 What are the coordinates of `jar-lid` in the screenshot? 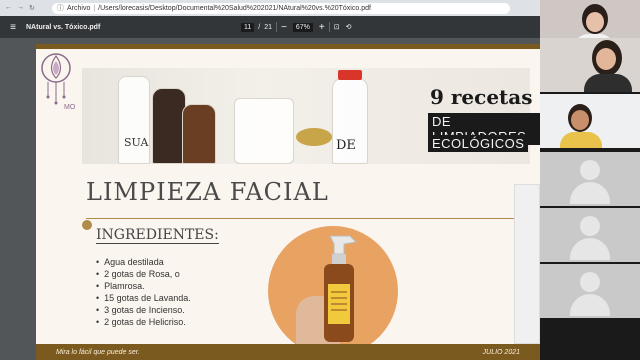 It's located at (314, 137).